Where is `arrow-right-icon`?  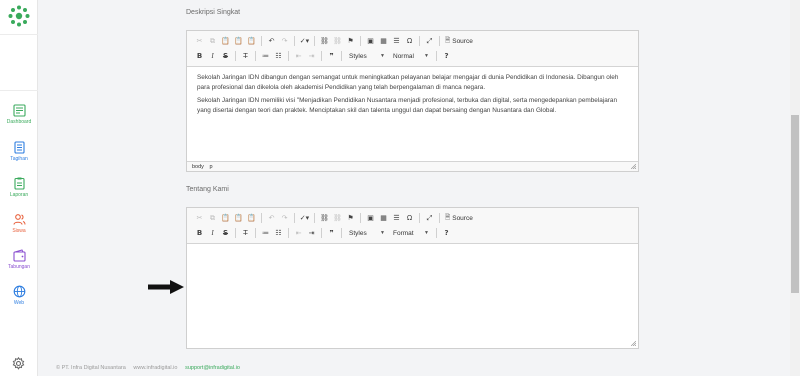 arrow-right-icon is located at coordinates (166, 287).